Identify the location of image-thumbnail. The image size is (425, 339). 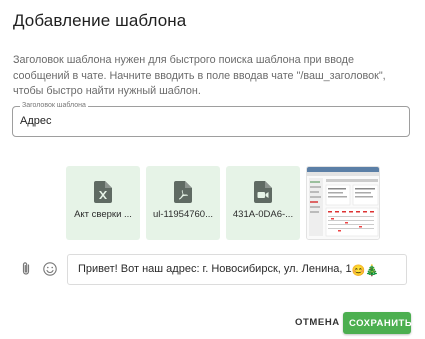
(343, 203).